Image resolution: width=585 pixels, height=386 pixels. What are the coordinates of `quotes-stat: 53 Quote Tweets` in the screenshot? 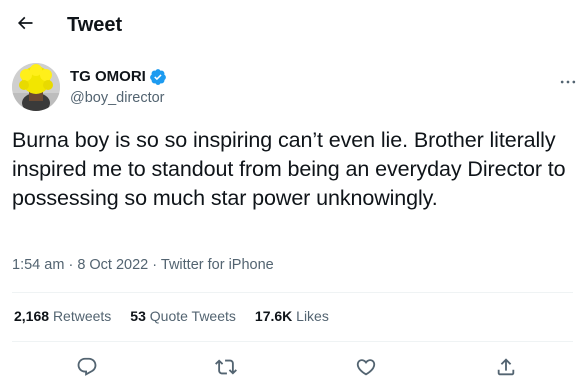 It's located at (183, 316).